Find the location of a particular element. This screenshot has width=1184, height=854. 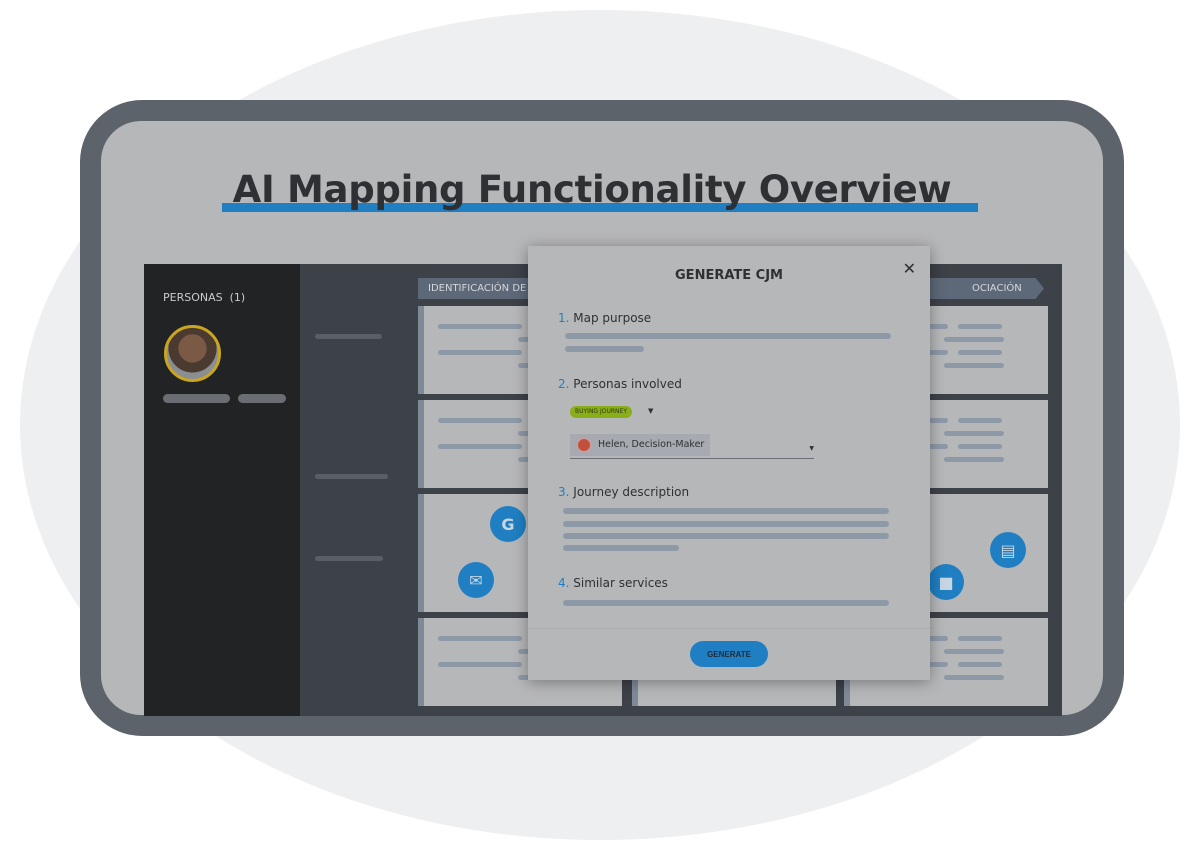

persona-select: Helen, Decision-Maker ▼ is located at coordinates (692, 446).